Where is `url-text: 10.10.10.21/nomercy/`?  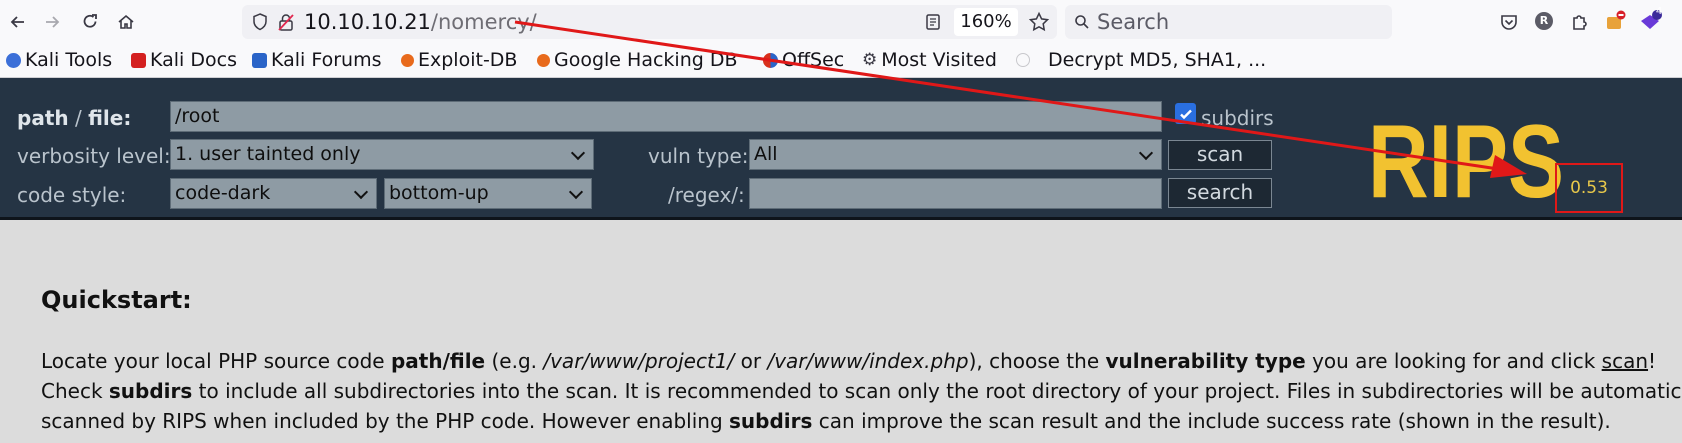 url-text: 10.10.10.21/nomercy/ is located at coordinates (420, 22).